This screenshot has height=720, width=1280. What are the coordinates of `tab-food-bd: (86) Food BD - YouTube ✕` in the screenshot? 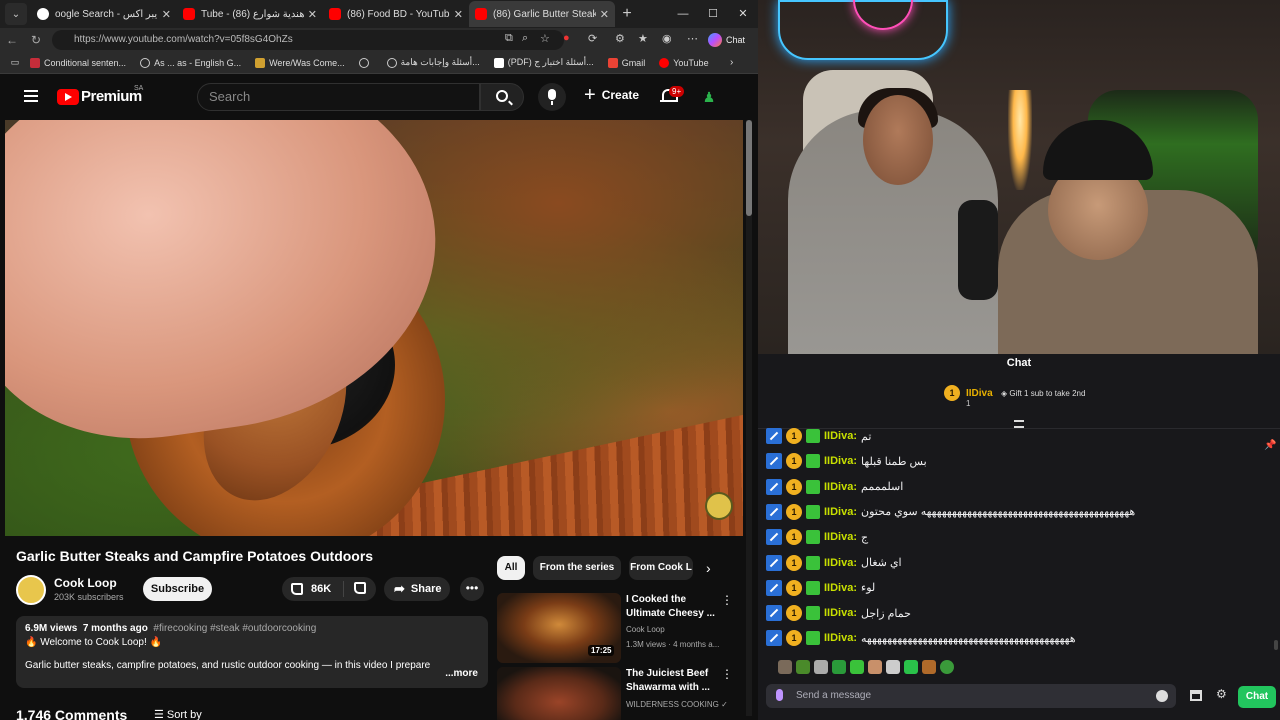 It's located at (396, 14).